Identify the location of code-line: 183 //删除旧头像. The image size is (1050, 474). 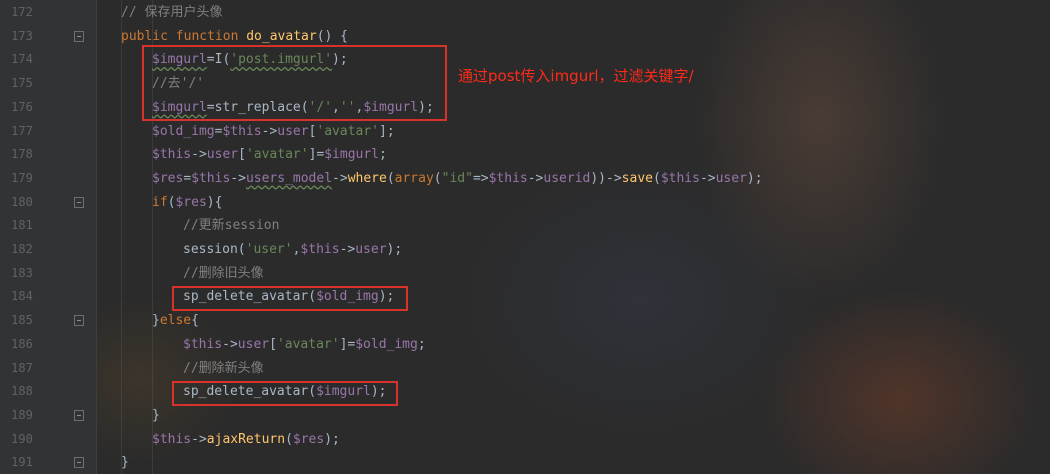
(525, 274).